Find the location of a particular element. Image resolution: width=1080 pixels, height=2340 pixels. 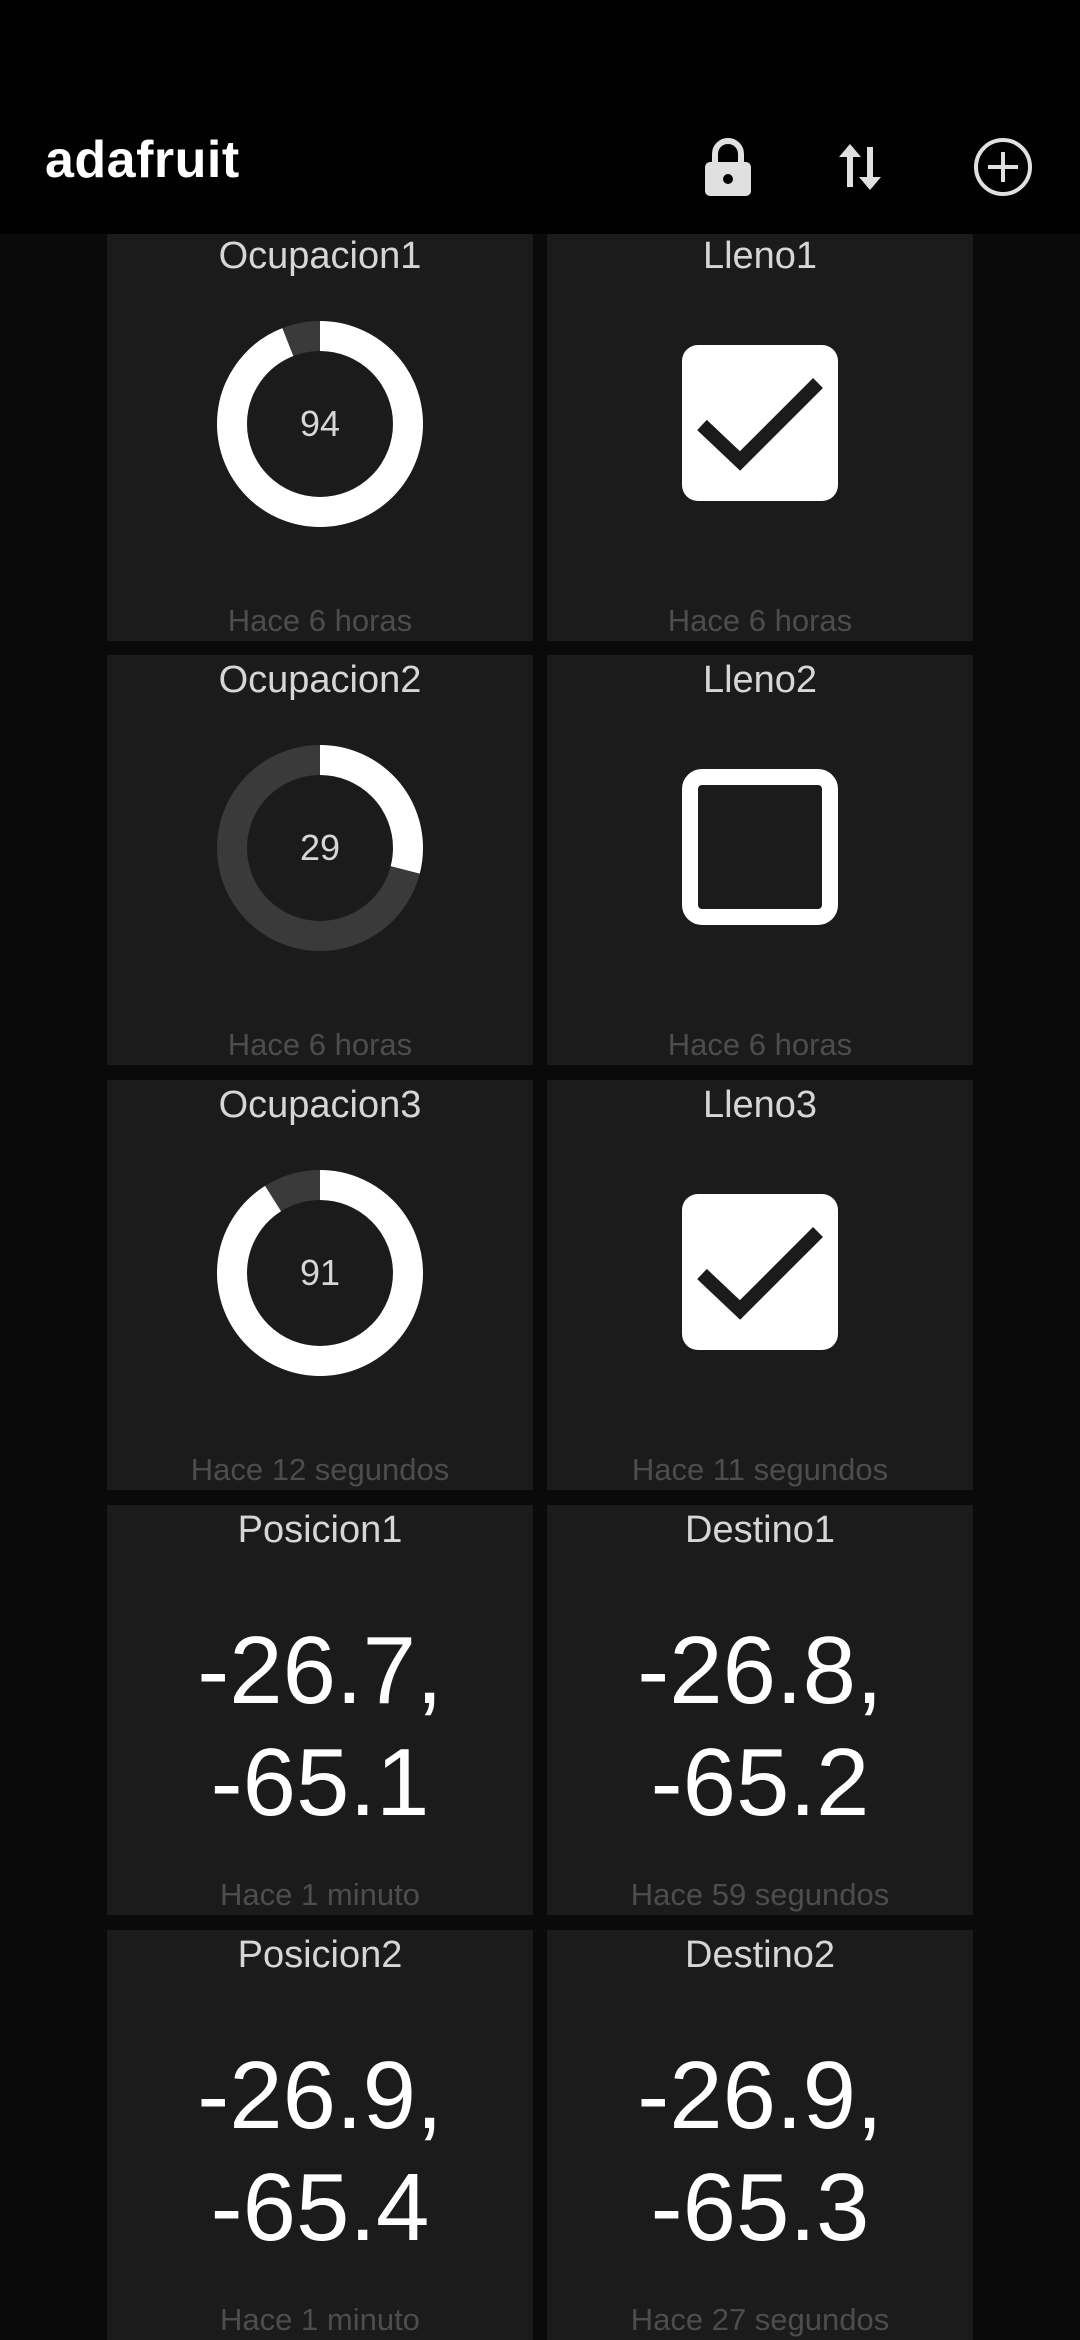

card-title: Posicion2 is located at coordinates (320, 1955).